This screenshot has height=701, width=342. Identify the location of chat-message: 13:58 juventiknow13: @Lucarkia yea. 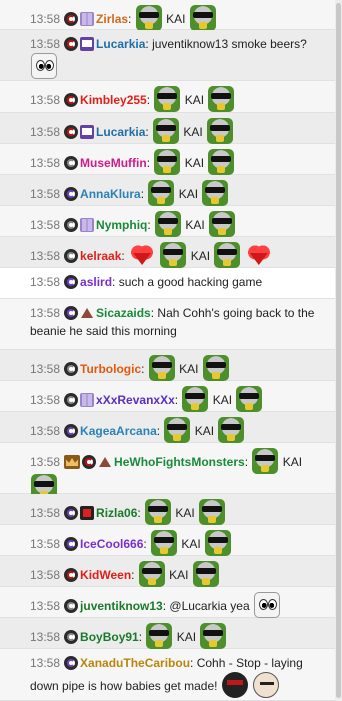
(167, 602).